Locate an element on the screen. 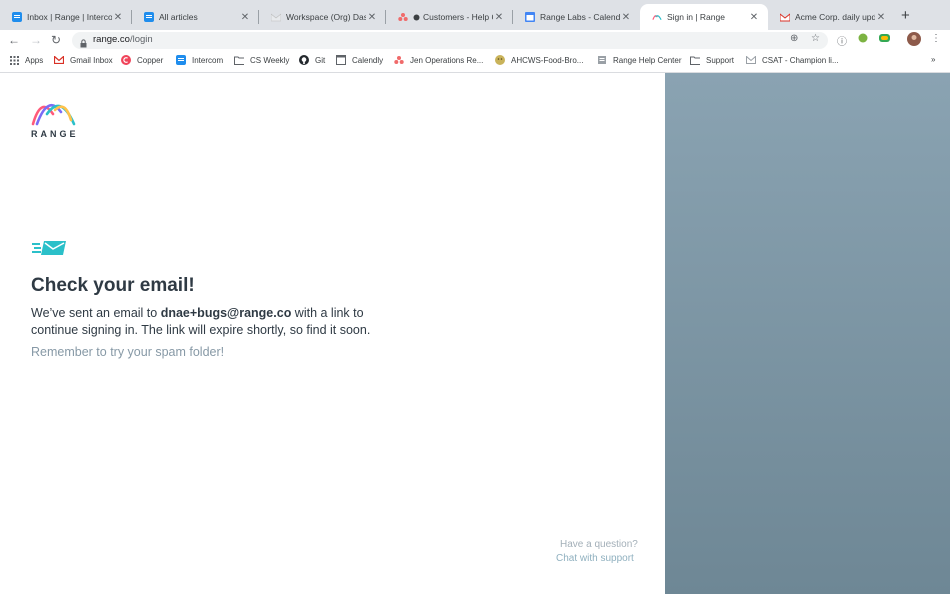 Image resolution: width=950 pixels, height=594 pixels. tab-title: Acme Corp. daily updat is located at coordinates (835, 17).